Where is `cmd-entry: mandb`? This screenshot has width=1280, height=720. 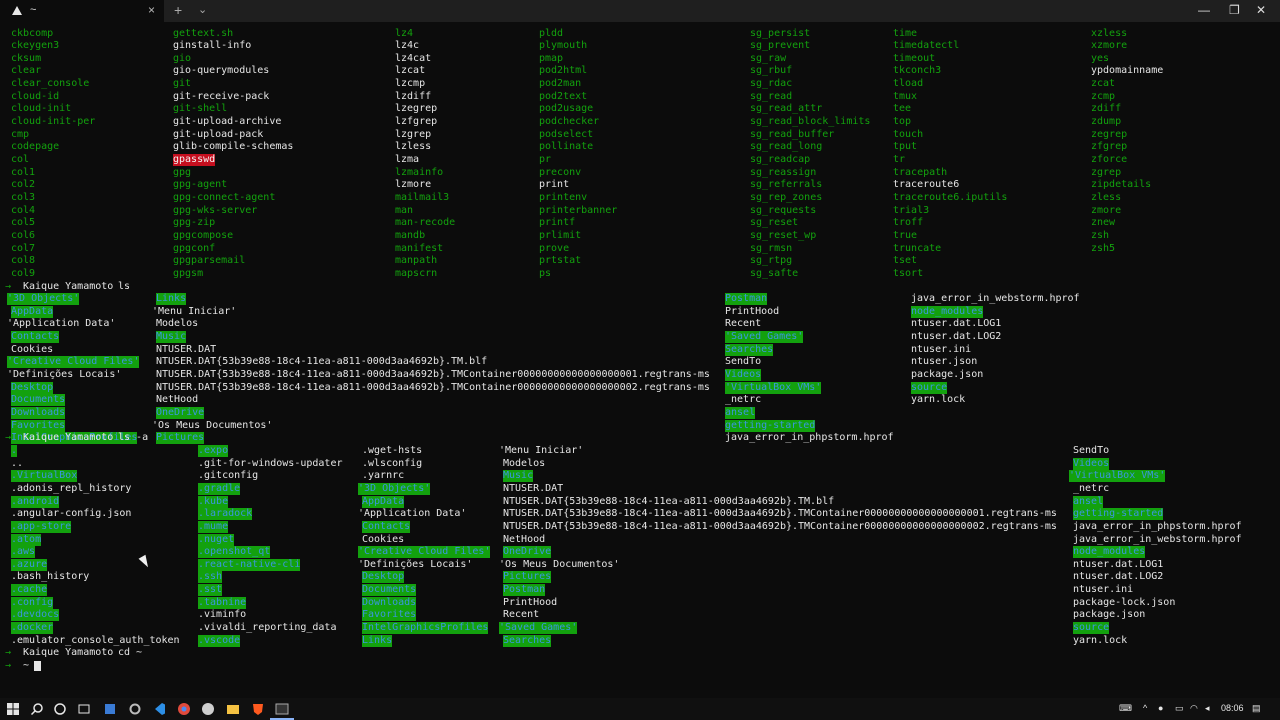
cmd-entry: mandb is located at coordinates (410, 235).